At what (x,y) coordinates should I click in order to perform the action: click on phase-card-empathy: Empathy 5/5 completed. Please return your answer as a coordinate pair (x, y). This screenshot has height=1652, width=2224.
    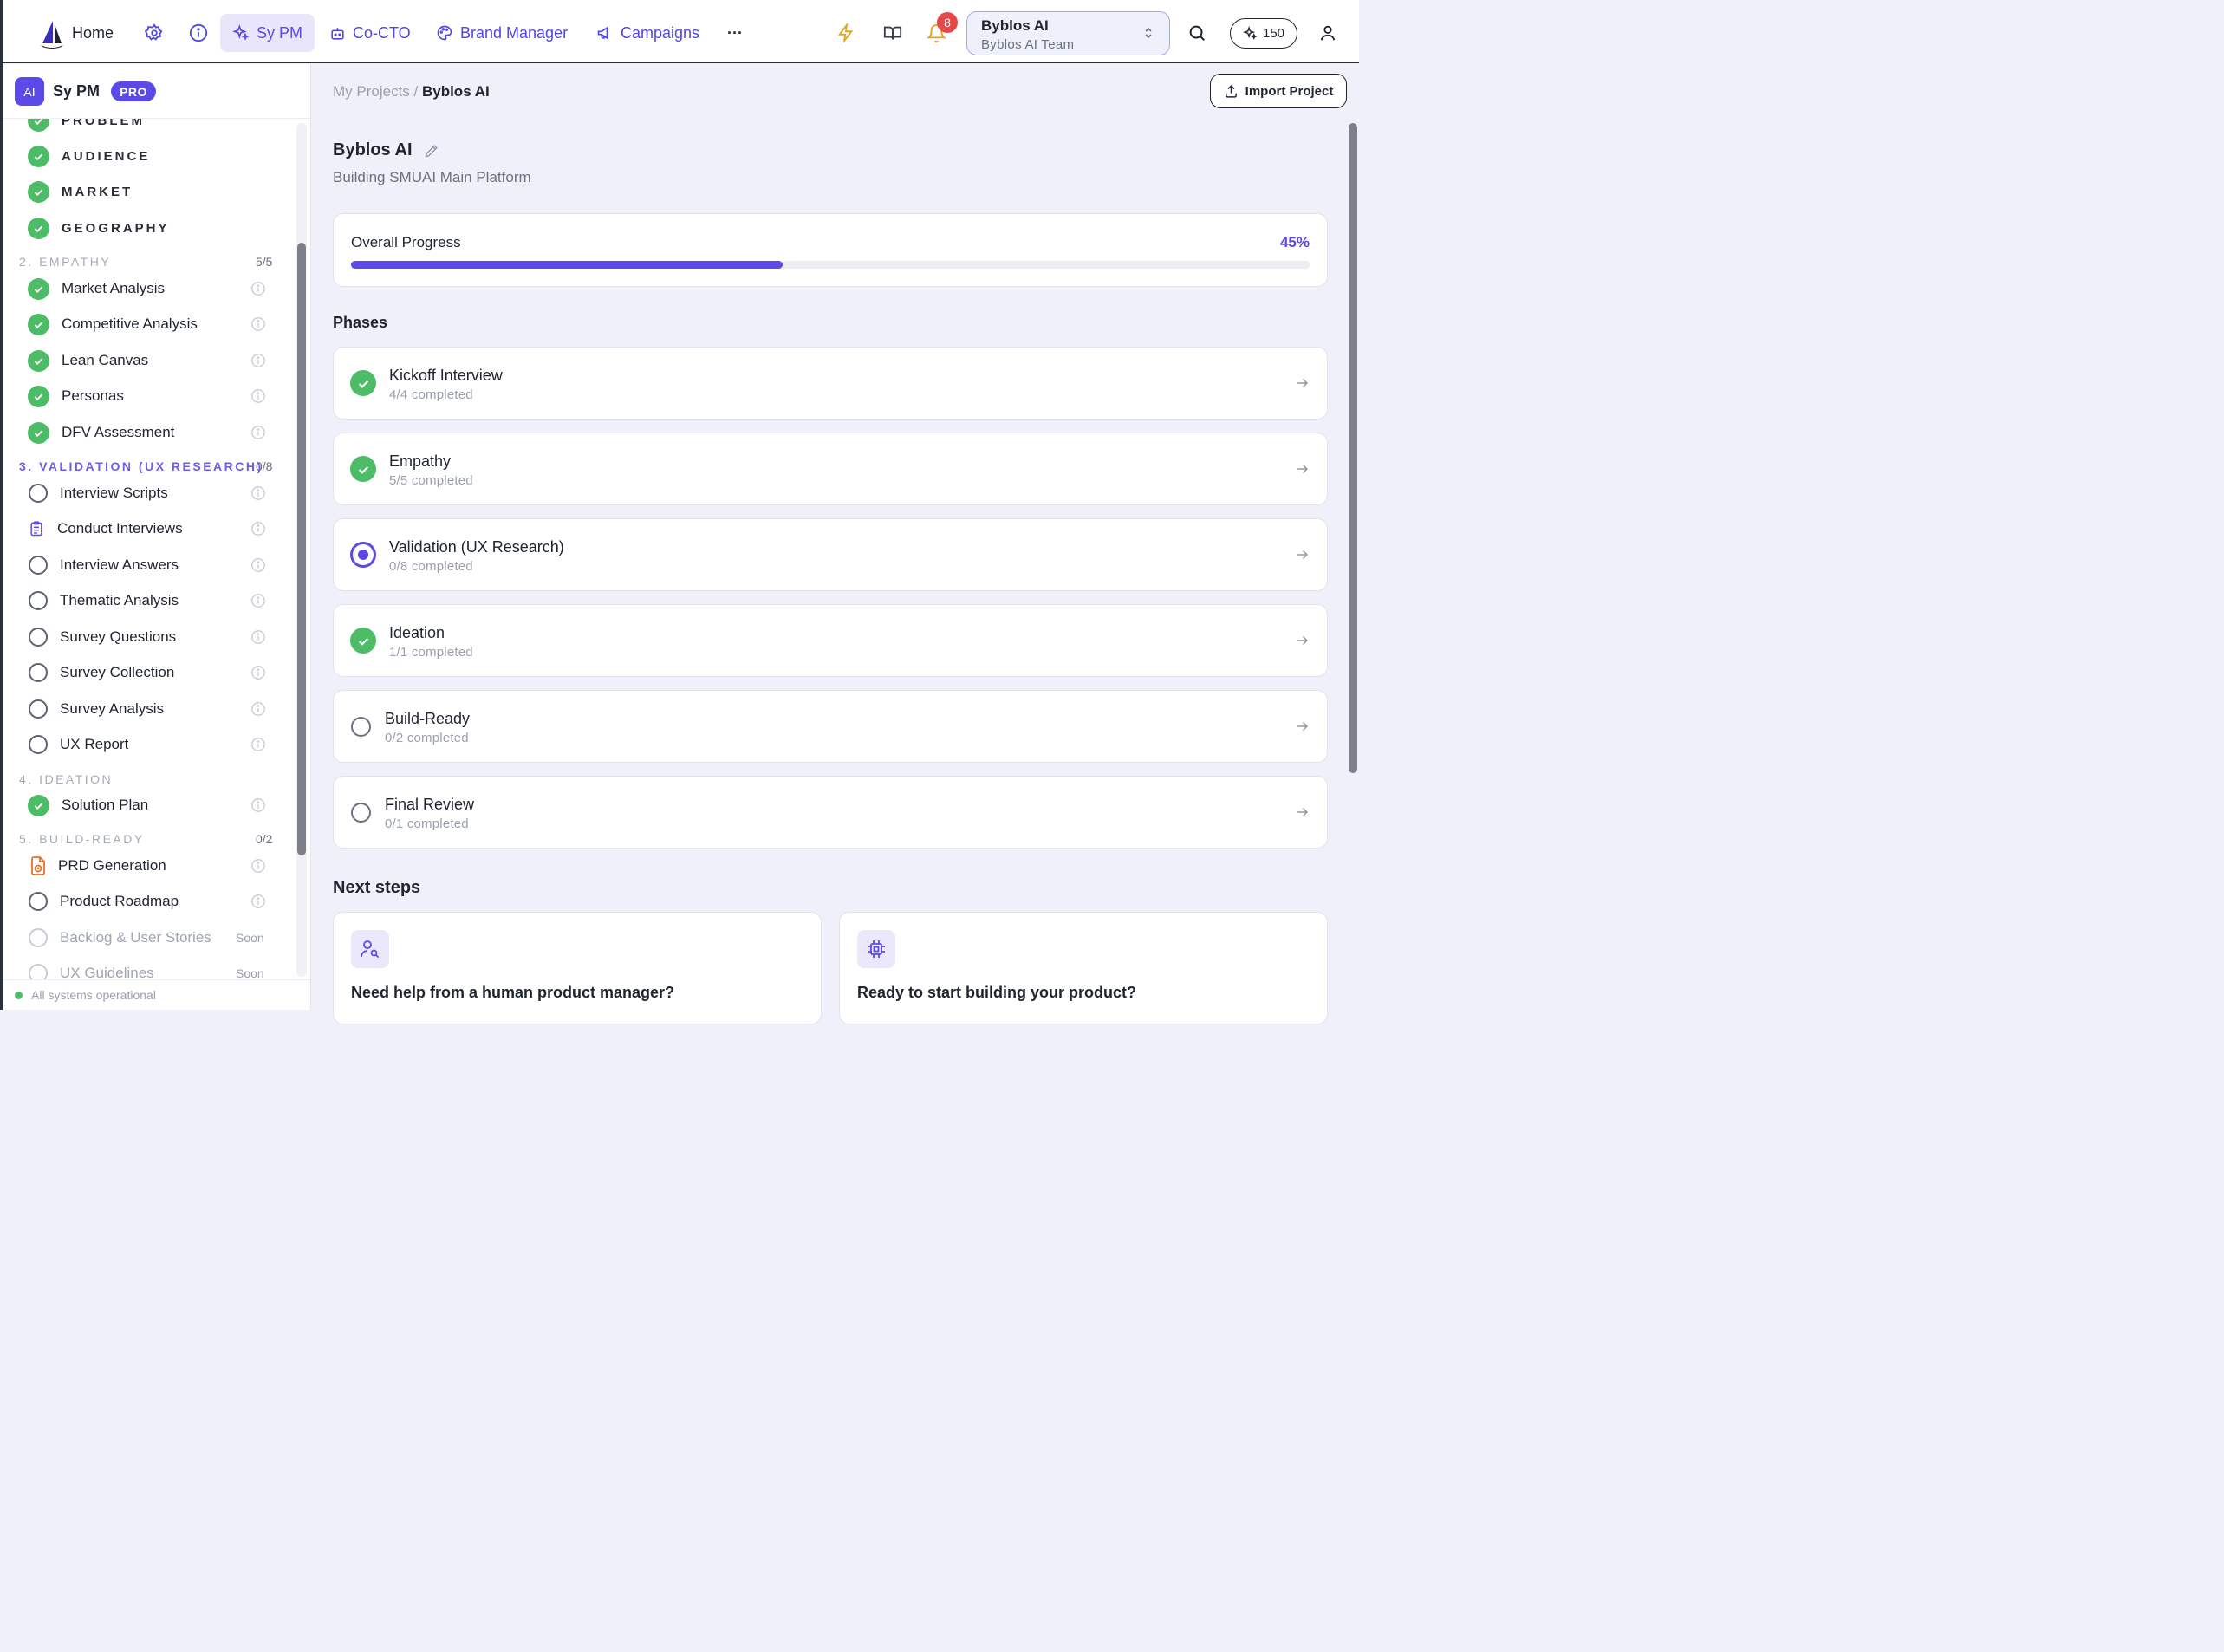
    Looking at the image, I should click on (830, 469).